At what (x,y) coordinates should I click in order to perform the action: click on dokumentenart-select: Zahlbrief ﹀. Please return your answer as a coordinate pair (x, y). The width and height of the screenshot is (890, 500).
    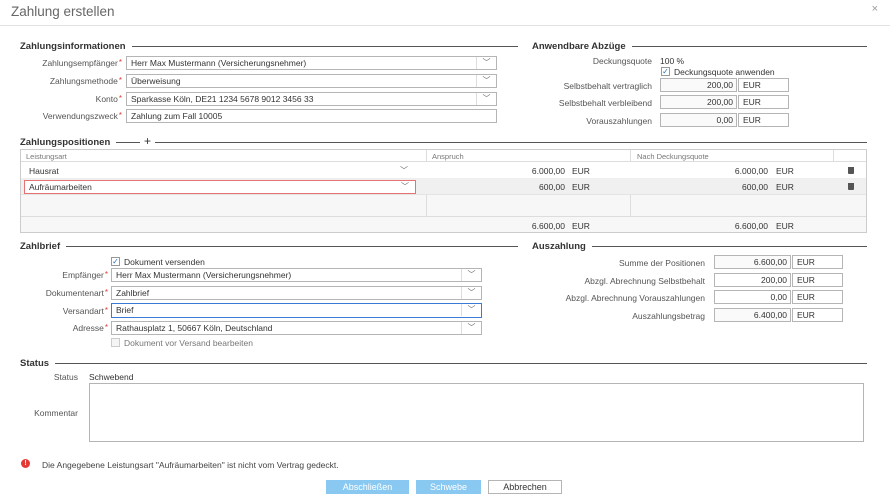
    Looking at the image, I should click on (296, 293).